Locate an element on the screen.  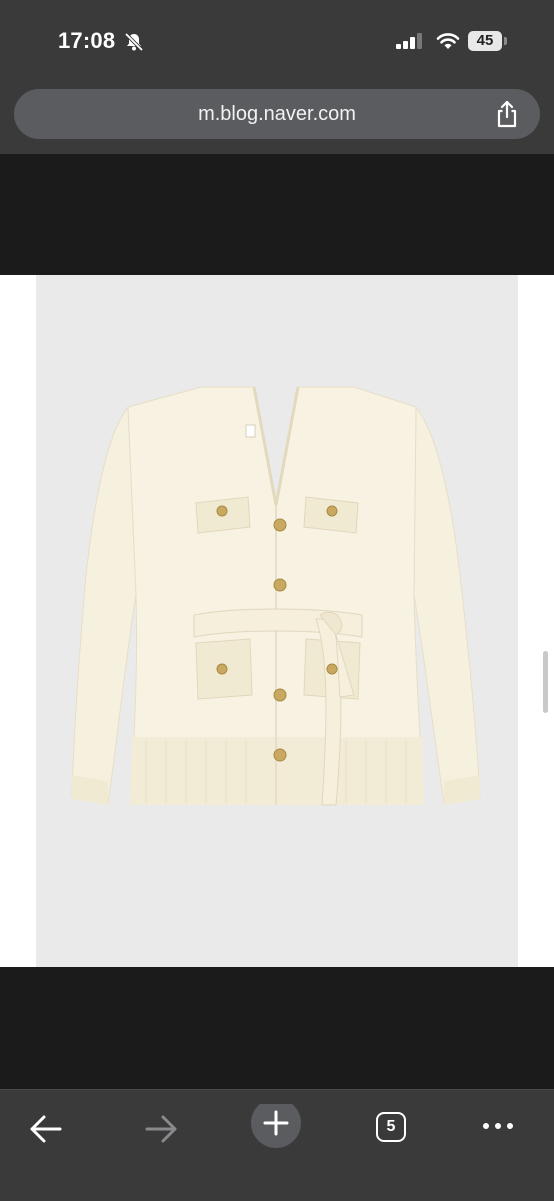
address-bar: m.blog.naver.com is located at coordinates (277, 114).